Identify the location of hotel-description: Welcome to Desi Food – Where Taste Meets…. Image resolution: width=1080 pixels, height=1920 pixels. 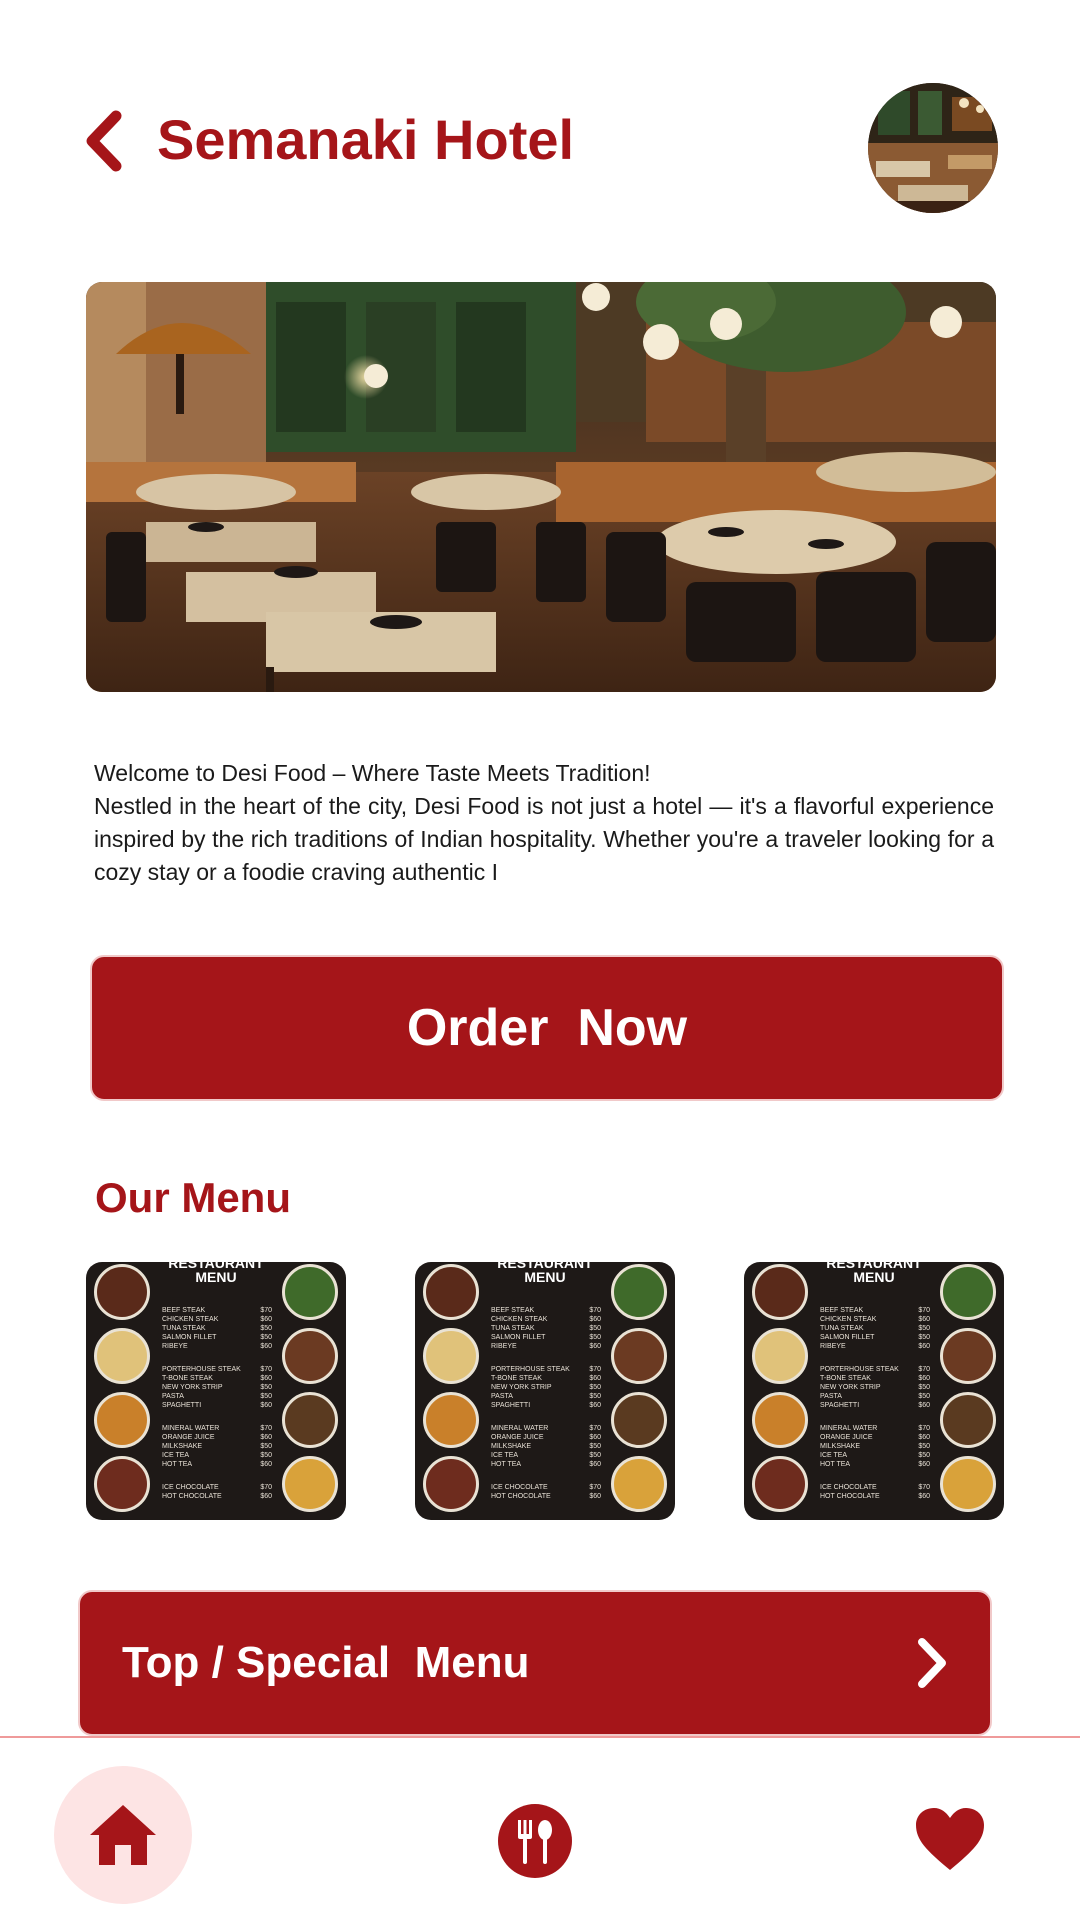
(544, 822).